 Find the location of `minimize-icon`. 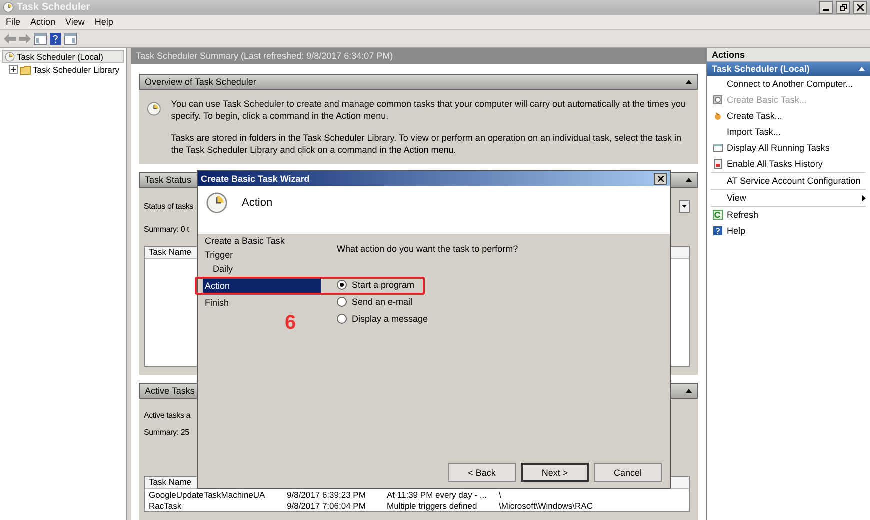

minimize-icon is located at coordinates (826, 7).